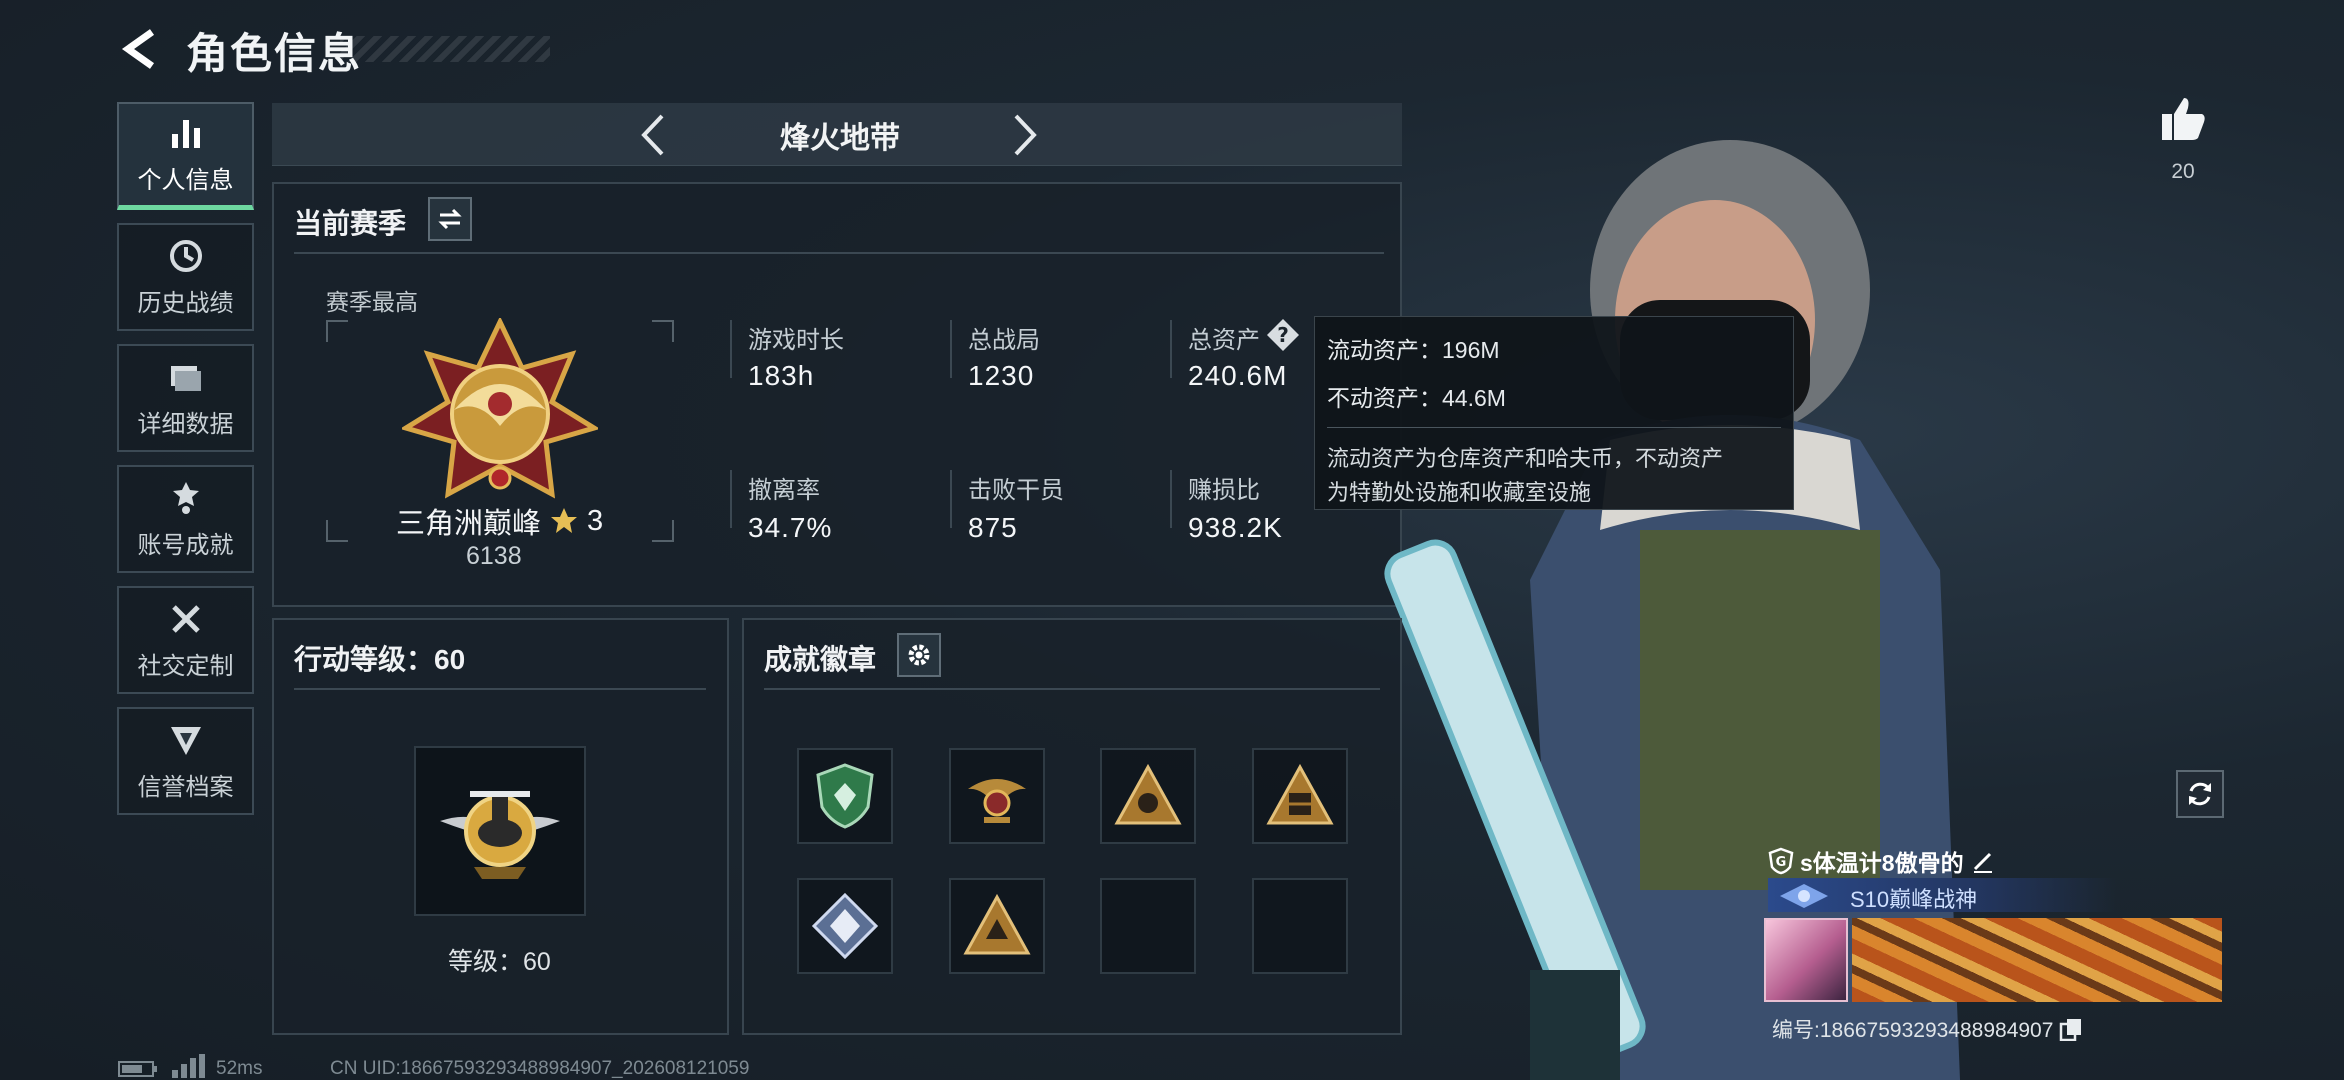  I want to click on svg-text: G, so click(1781, 862).